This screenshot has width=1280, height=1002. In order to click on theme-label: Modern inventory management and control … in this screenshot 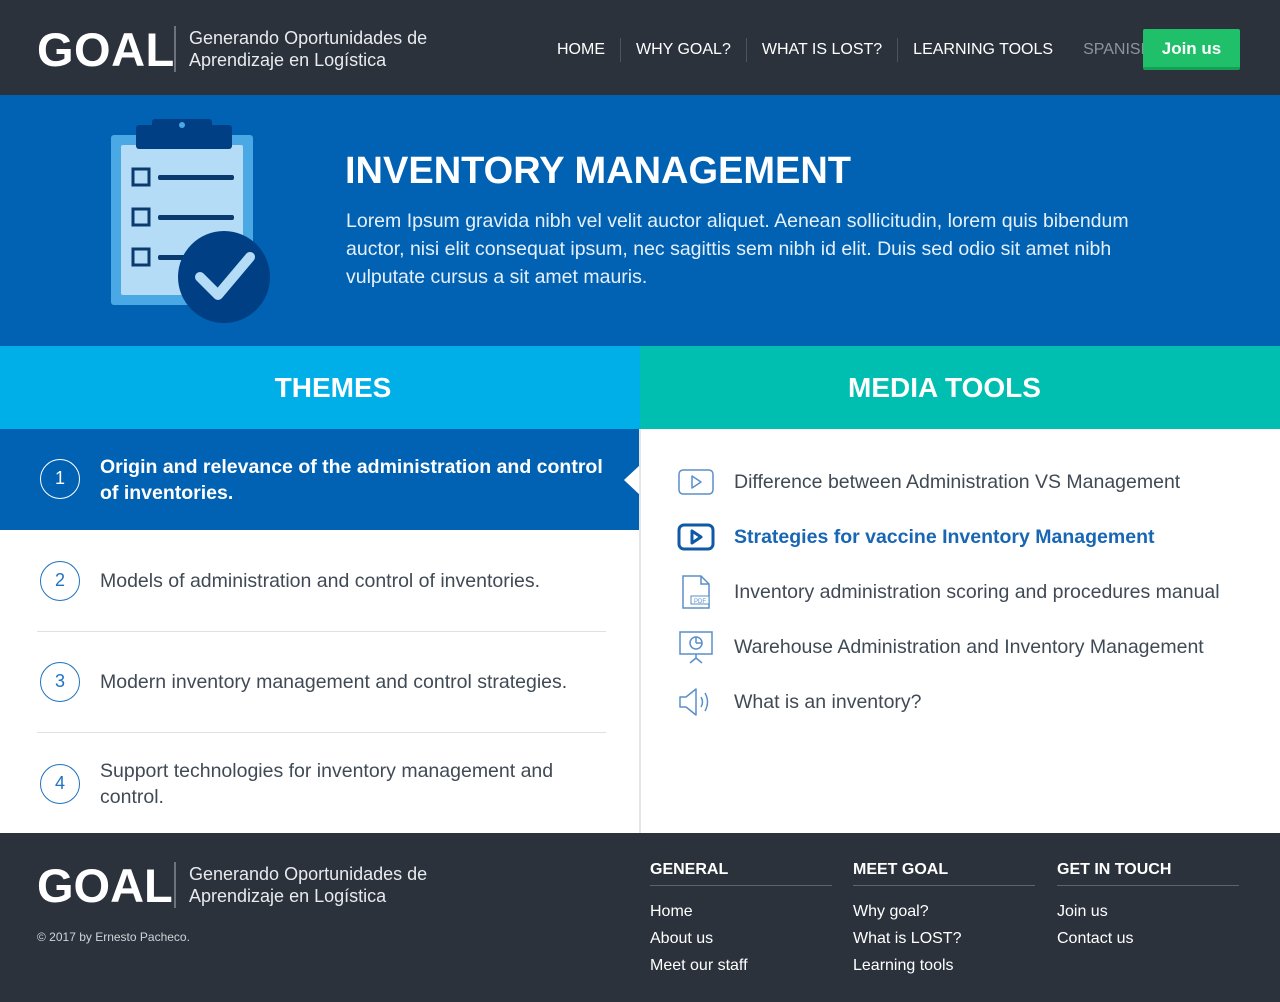, I will do `click(350, 682)`.